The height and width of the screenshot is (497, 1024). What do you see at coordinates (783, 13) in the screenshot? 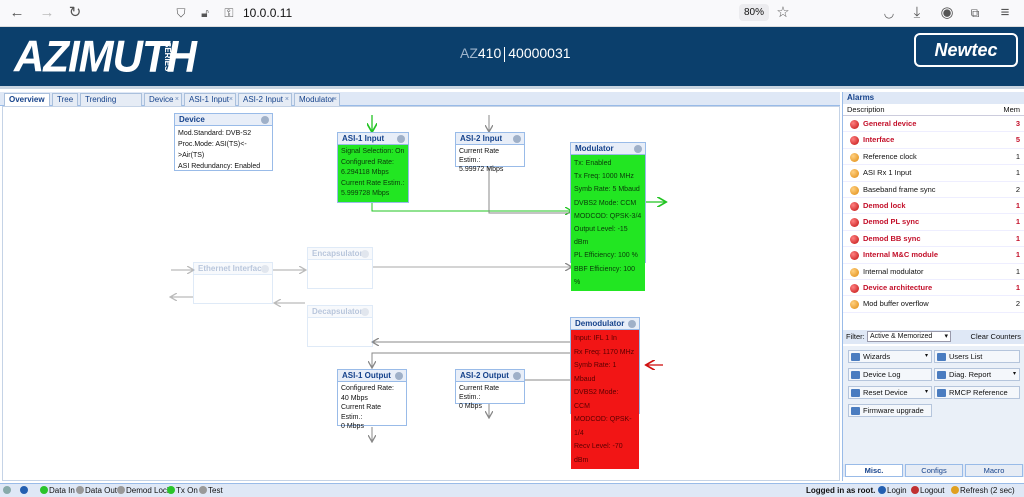
I see `star-icon: ☆` at bounding box center [783, 13].